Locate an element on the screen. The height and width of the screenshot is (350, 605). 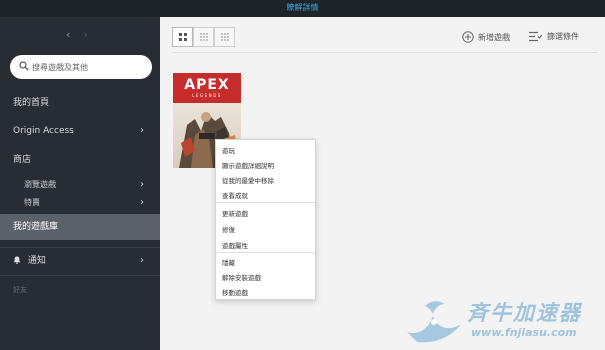
search-input is located at coordinates (89, 67).